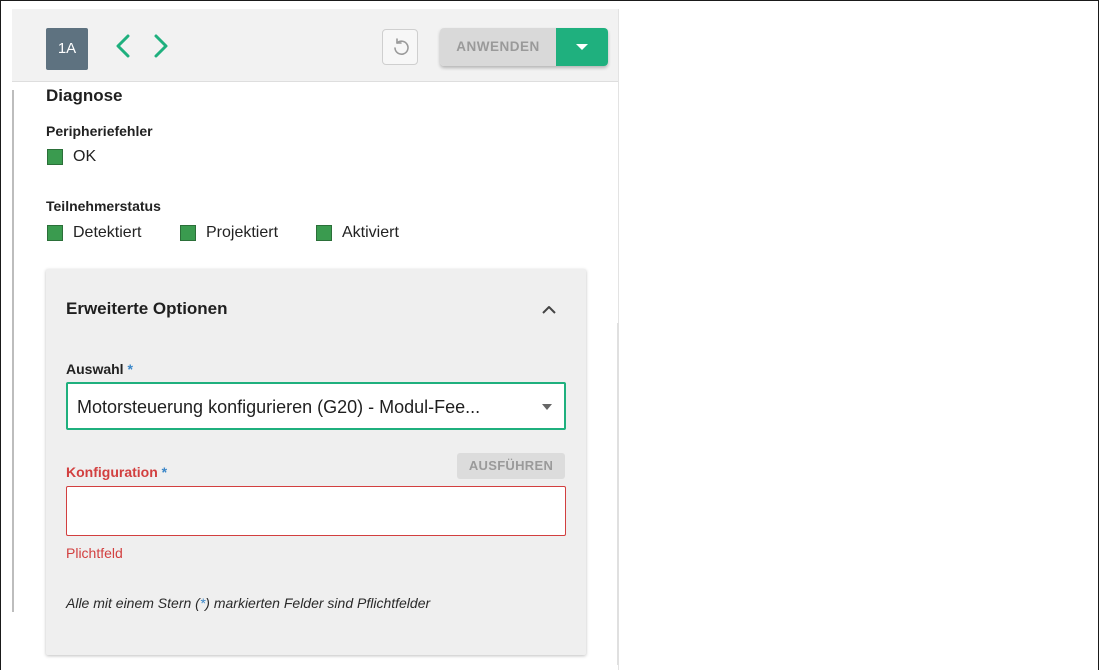 The height and width of the screenshot is (670, 1101). I want to click on dropdown-arrow-icon, so click(547, 407).